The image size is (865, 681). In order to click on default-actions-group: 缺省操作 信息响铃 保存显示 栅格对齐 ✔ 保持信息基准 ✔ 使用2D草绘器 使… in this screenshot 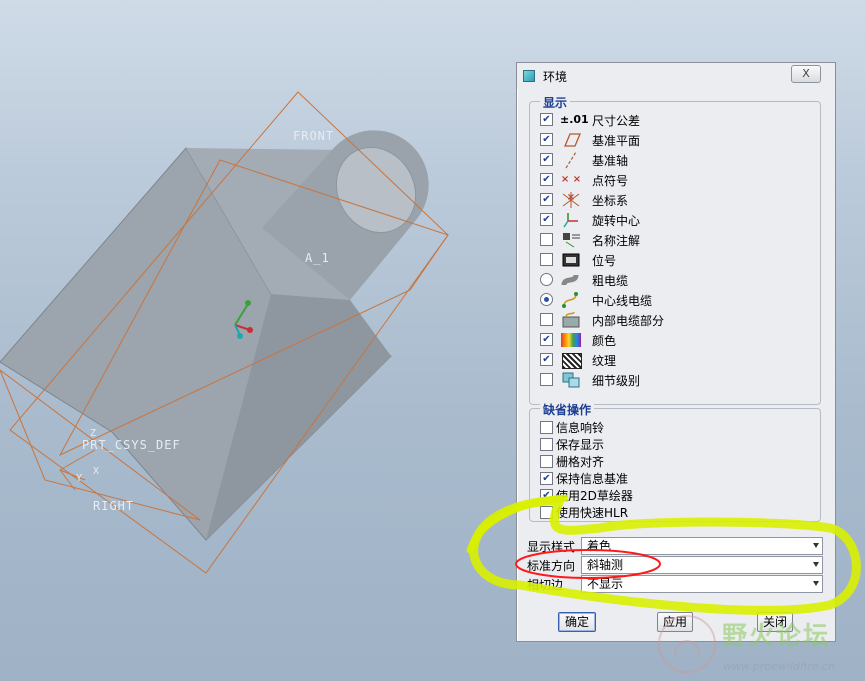, I will do `click(675, 461)`.